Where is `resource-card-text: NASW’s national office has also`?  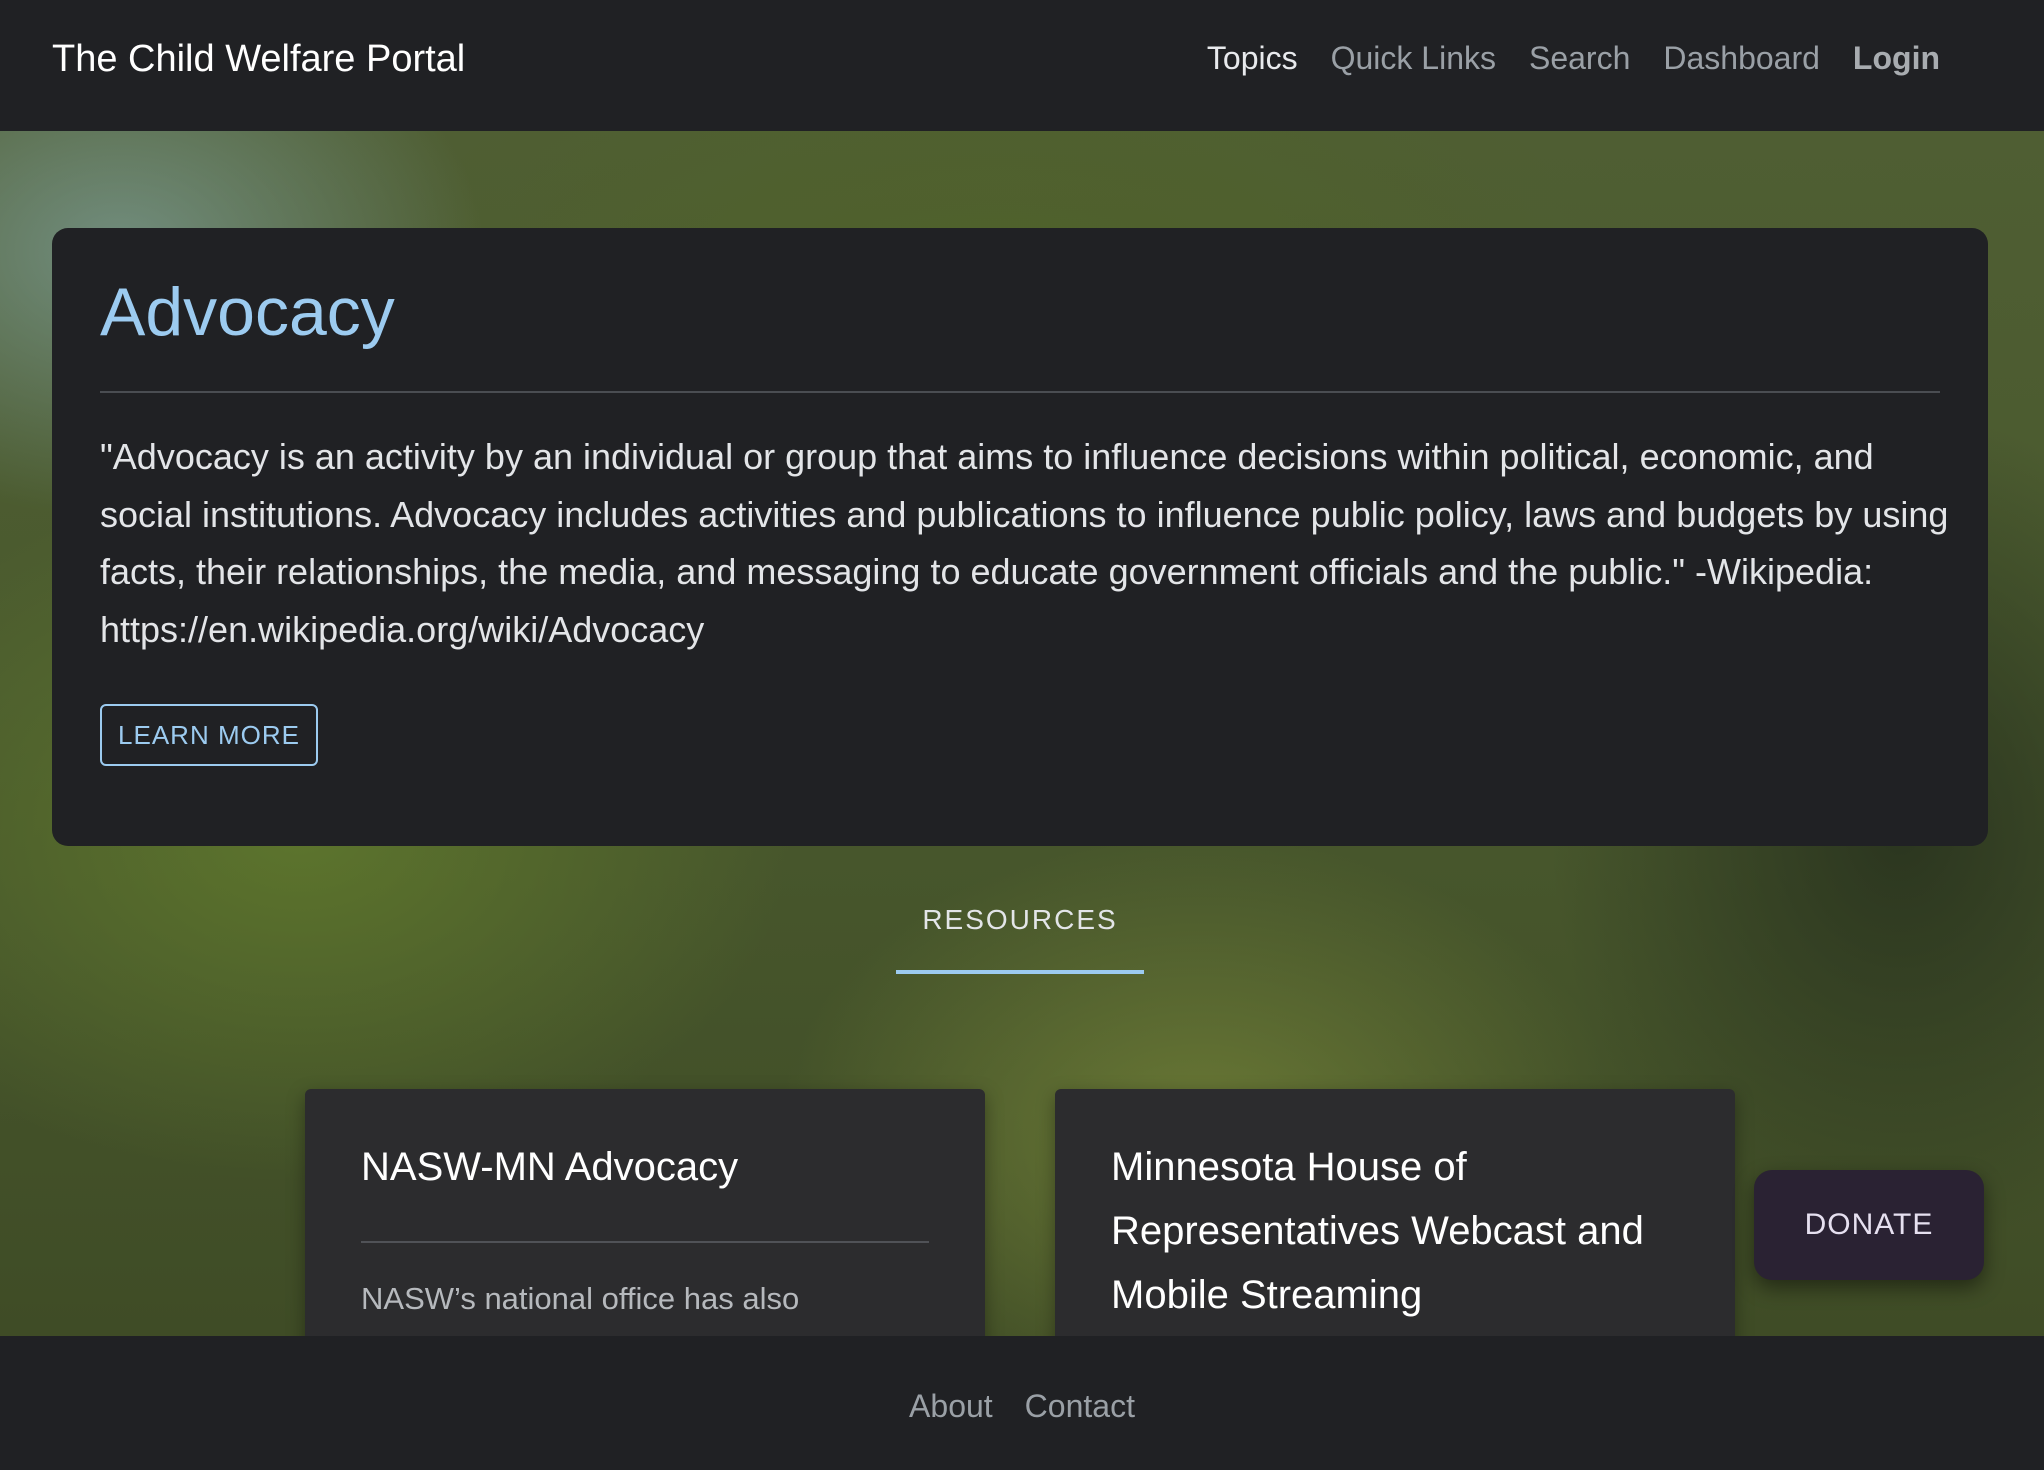
resource-card-text: NASW’s national office has also is located at coordinates (580, 1298).